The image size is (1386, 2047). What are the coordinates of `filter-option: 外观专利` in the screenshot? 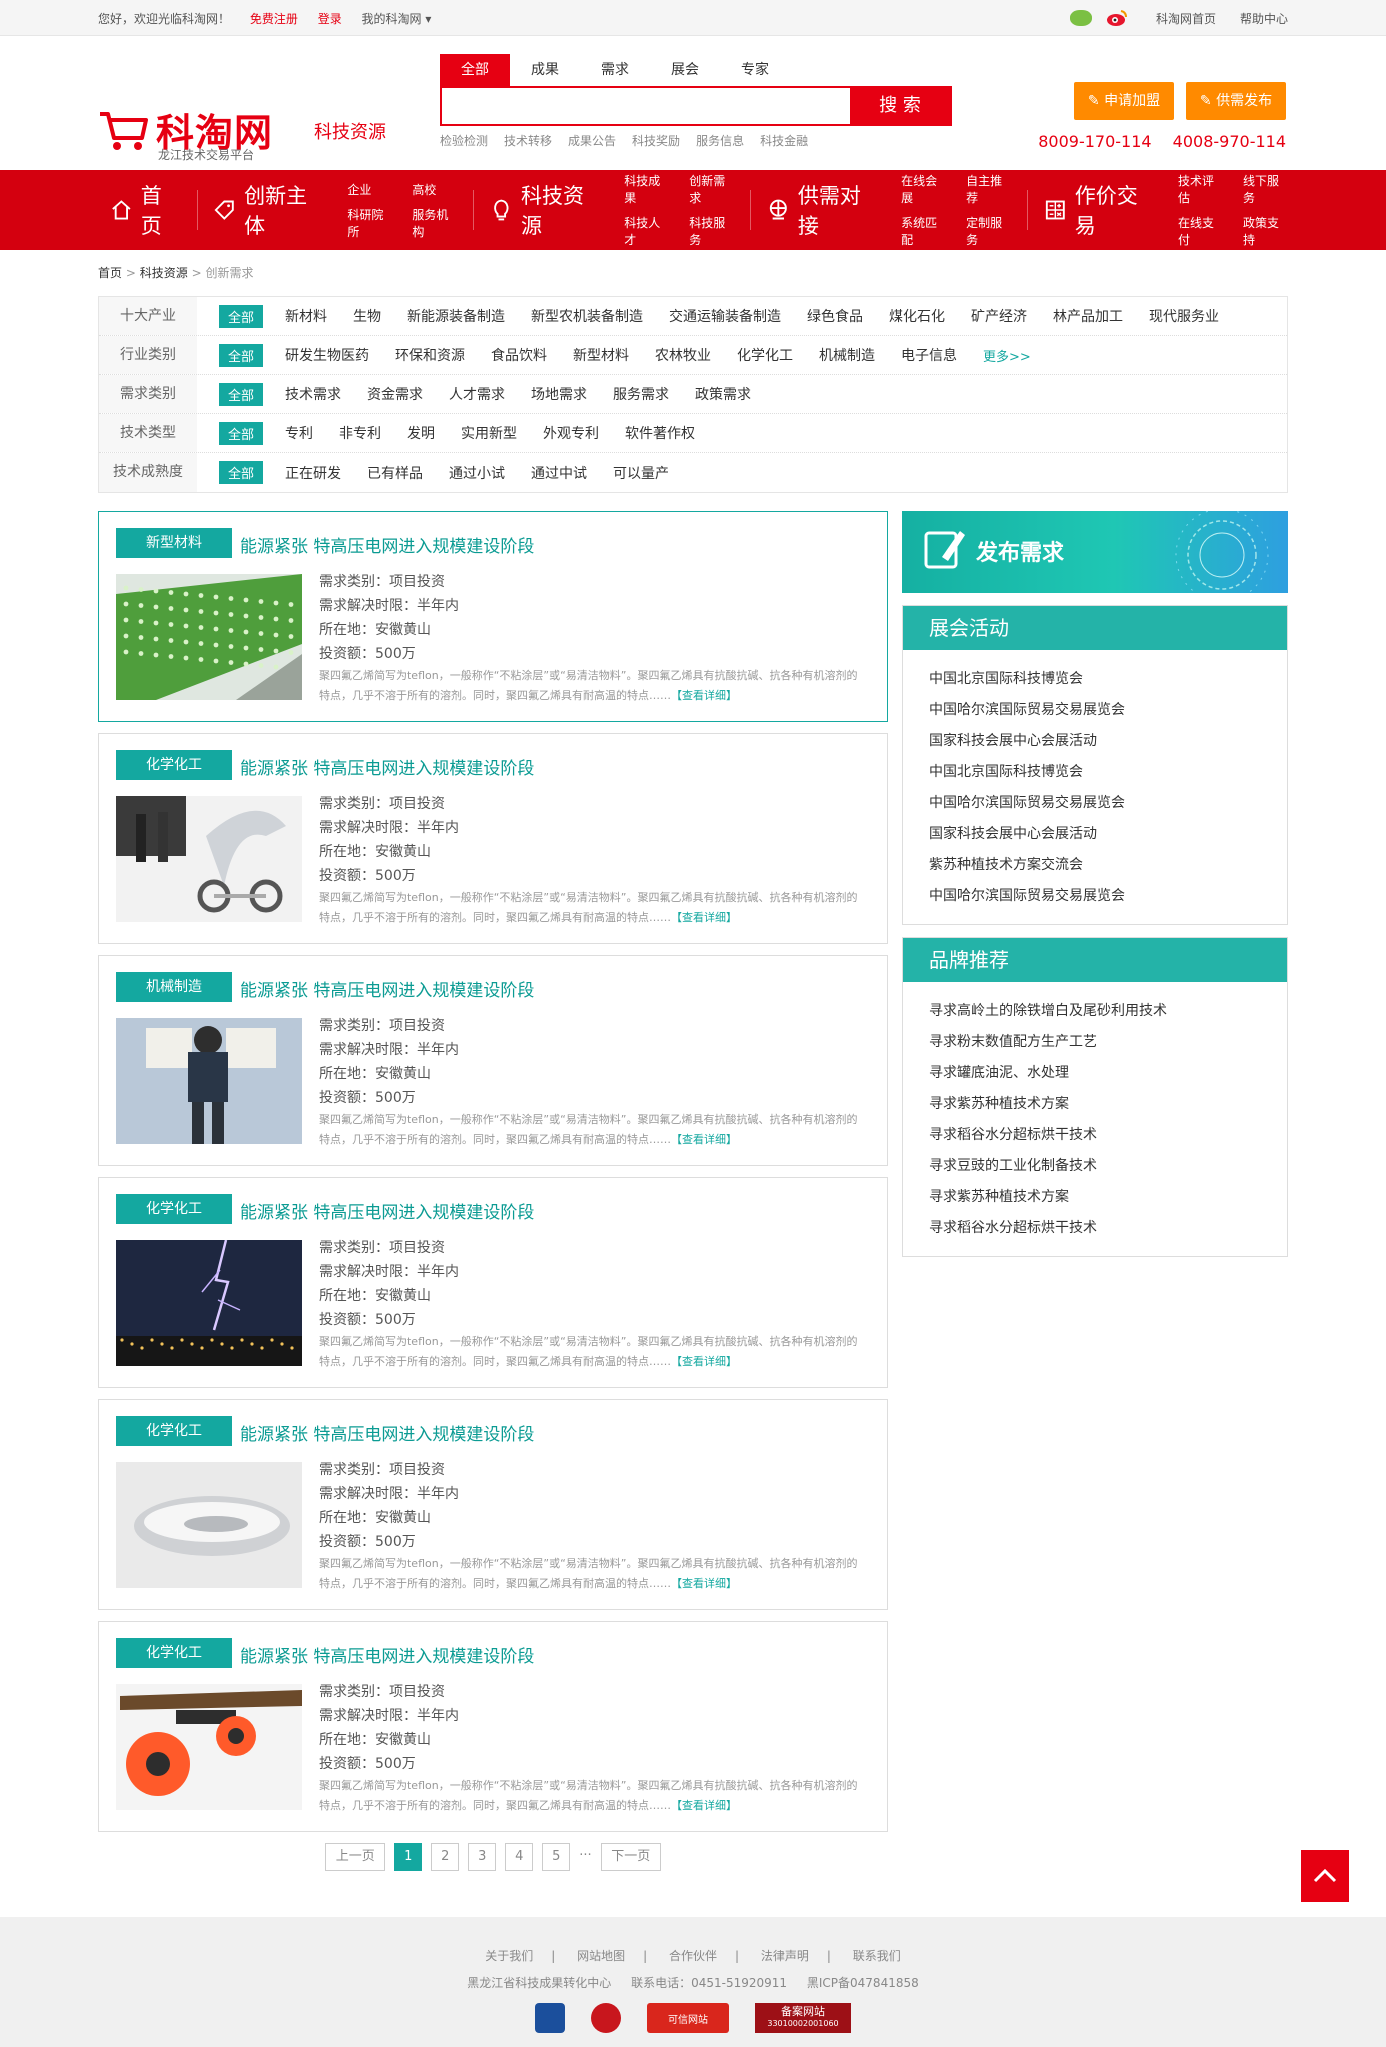 It's located at (571, 433).